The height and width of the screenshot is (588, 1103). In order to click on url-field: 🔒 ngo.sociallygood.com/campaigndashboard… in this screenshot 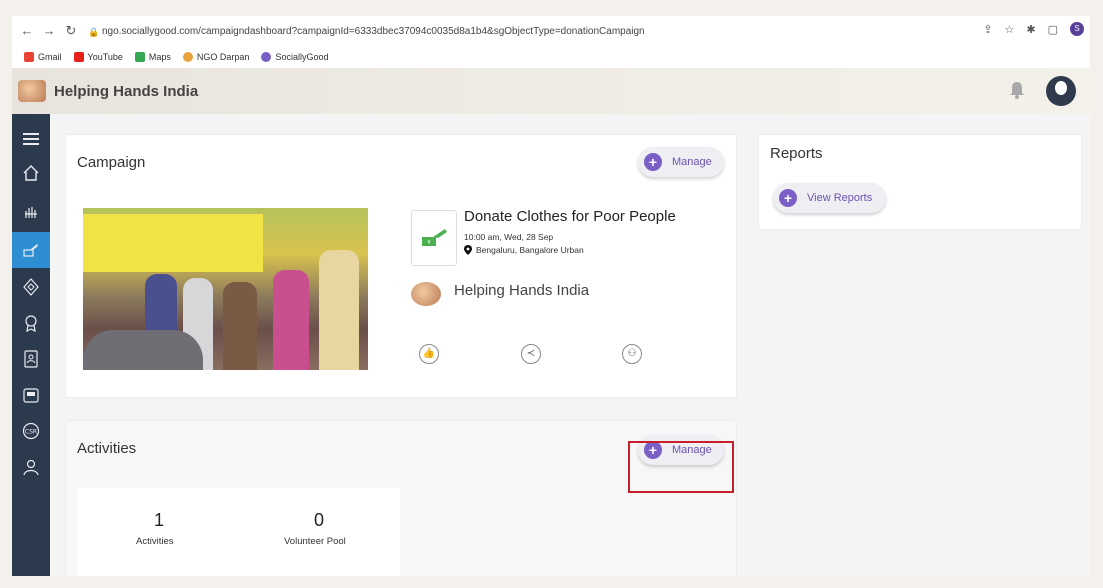, I will do `click(518, 32)`.